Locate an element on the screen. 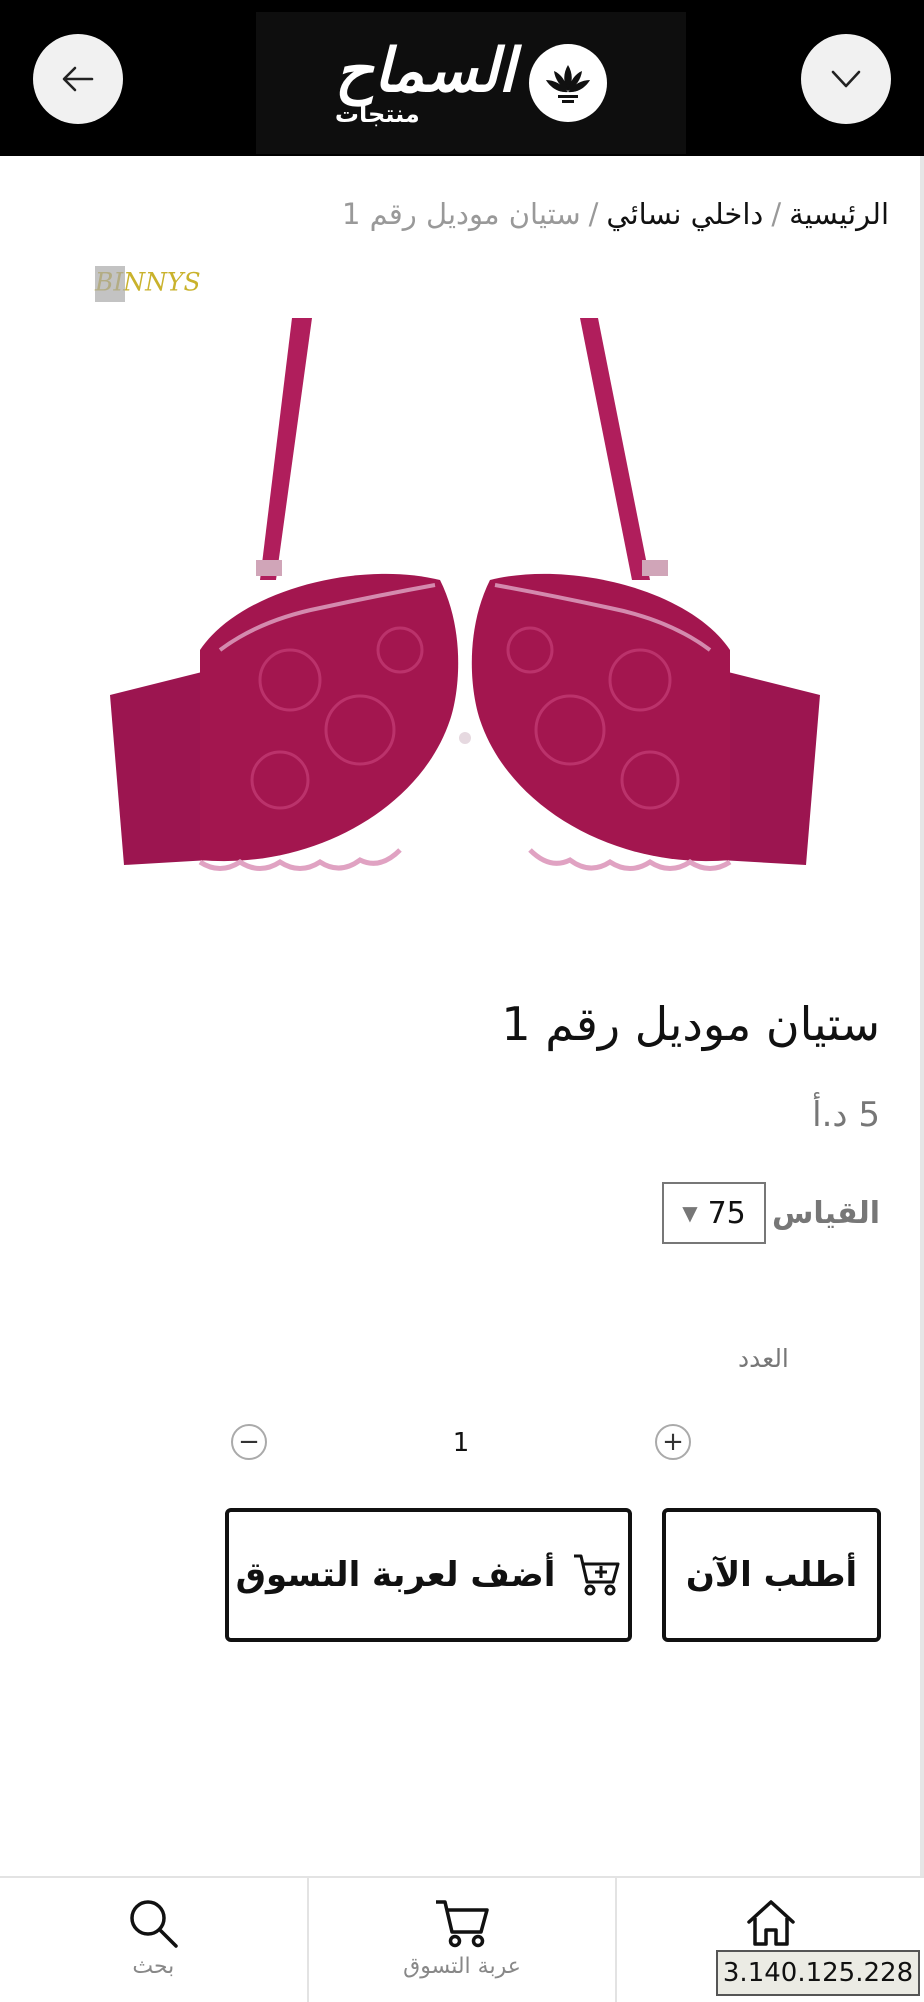 Image resolution: width=924 pixels, height=2002 pixels. brand-logo: السماح منتجات is located at coordinates (471, 83).